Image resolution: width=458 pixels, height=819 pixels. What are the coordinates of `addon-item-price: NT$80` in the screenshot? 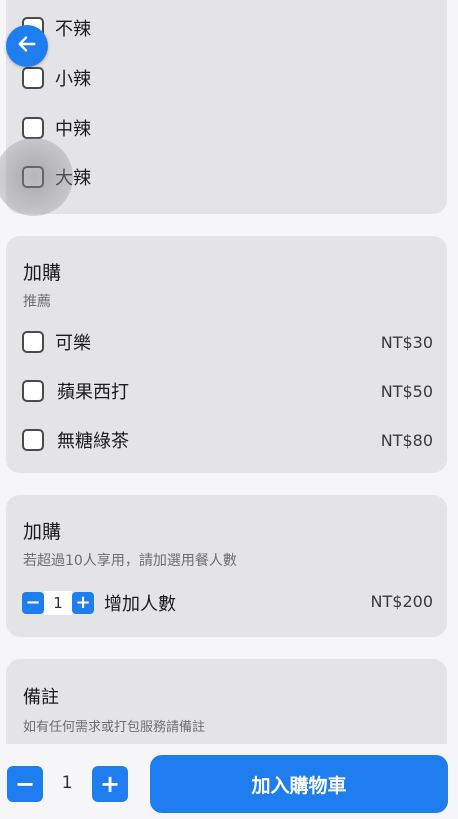 It's located at (406, 440).